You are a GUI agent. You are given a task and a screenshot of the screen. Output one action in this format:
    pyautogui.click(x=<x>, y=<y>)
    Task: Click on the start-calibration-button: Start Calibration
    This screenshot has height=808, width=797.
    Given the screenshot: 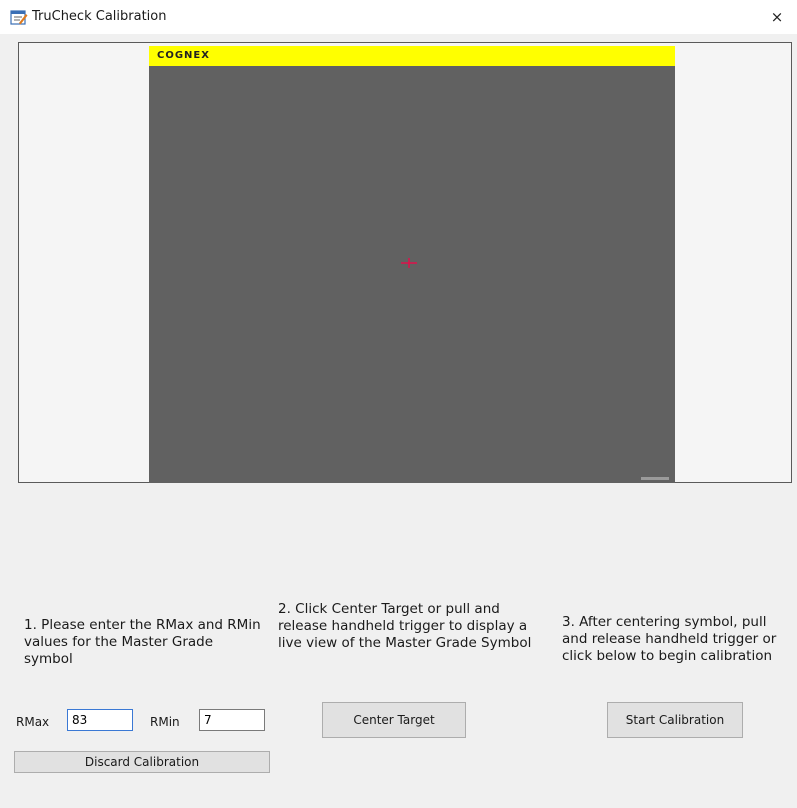 What is the action you would take?
    pyautogui.click(x=675, y=720)
    